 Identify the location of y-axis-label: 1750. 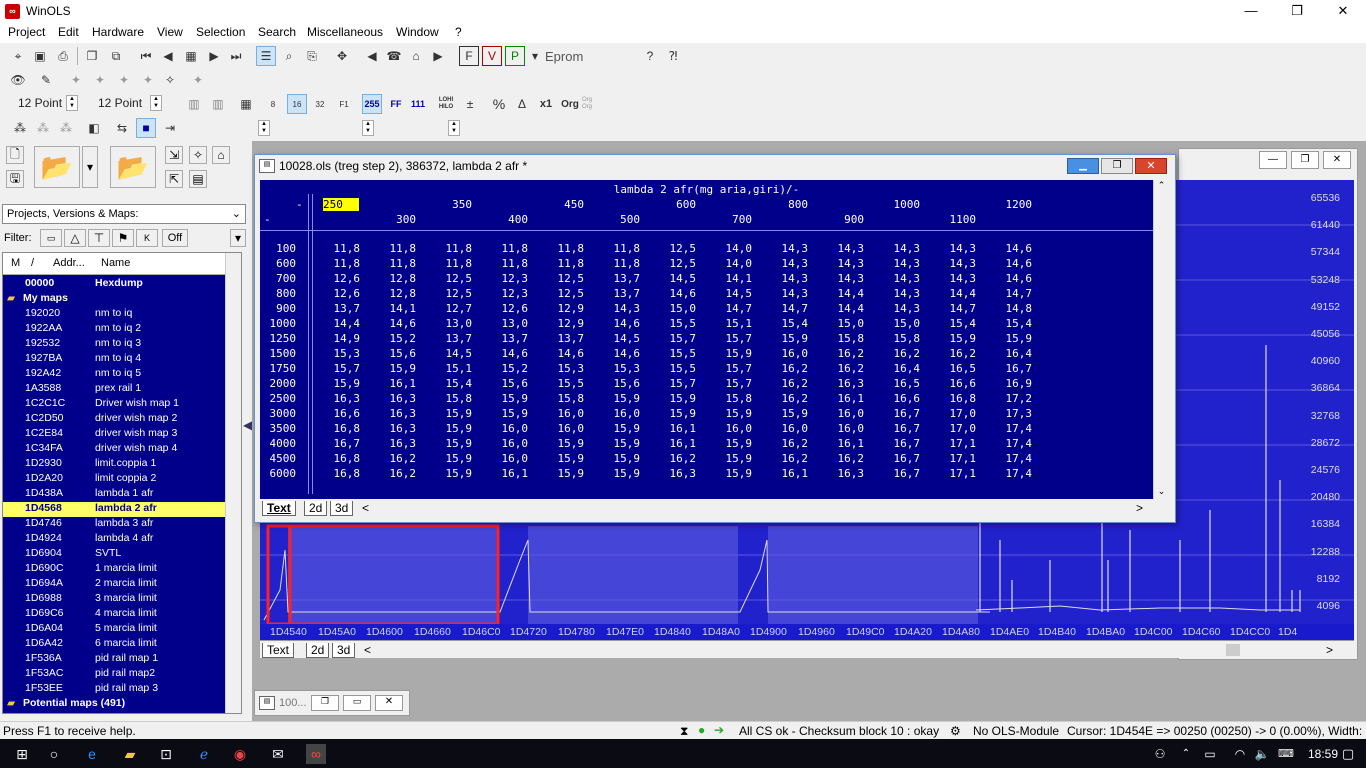
(278, 368).